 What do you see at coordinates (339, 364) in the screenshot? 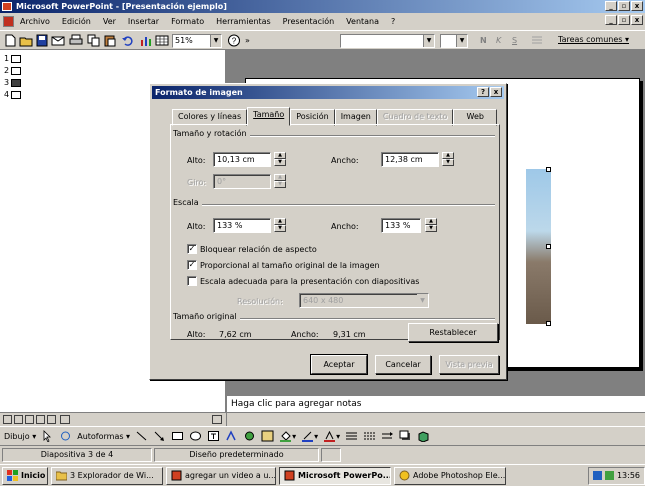
I see `ok-button: Aceptar` at bounding box center [339, 364].